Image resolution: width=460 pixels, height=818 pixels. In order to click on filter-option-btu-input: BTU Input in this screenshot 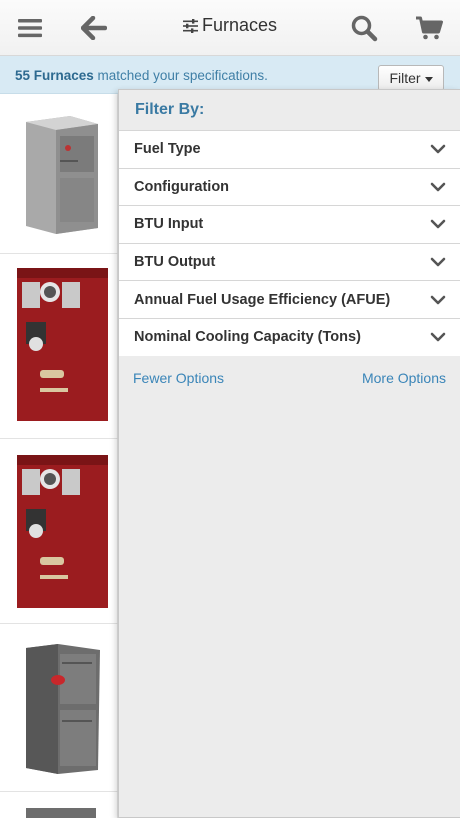, I will do `click(289, 224)`.